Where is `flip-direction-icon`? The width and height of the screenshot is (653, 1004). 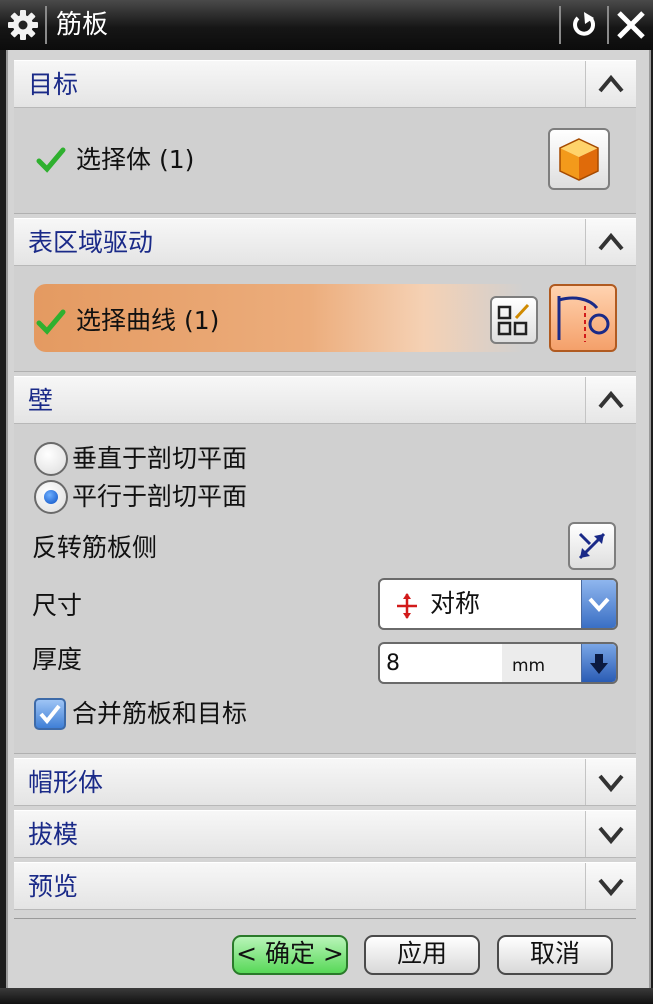 flip-direction-icon is located at coordinates (592, 546).